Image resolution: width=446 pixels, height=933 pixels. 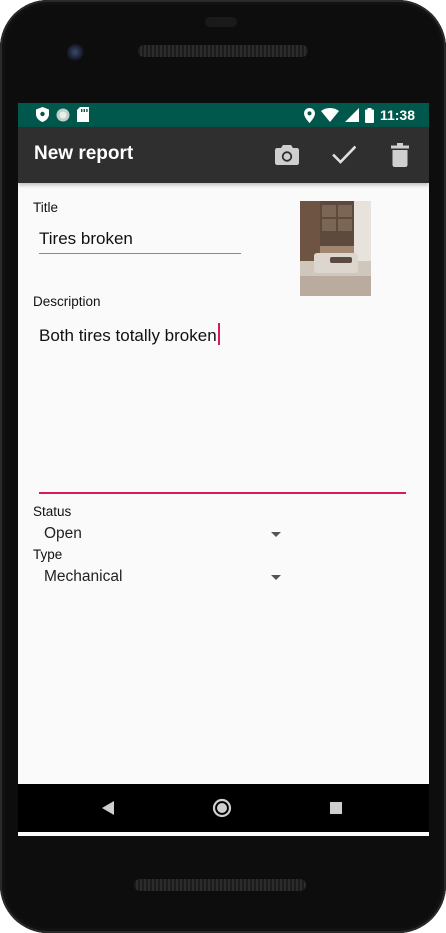 I want to click on status-spinner: Open, so click(x=63, y=534).